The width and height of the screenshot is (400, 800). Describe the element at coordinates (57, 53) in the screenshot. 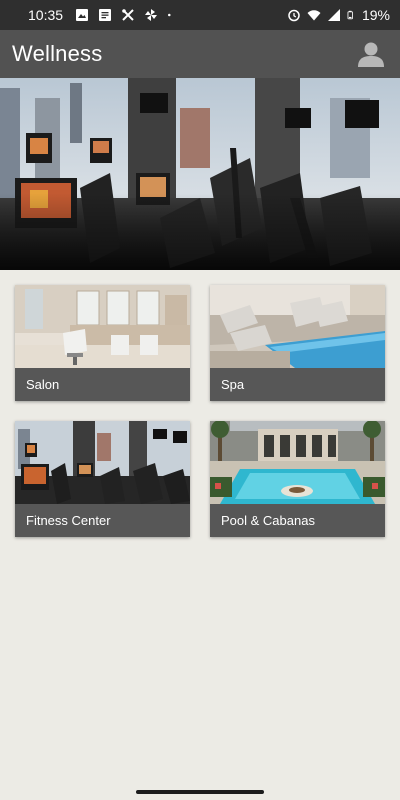

I see `page-title: Wellness` at that location.